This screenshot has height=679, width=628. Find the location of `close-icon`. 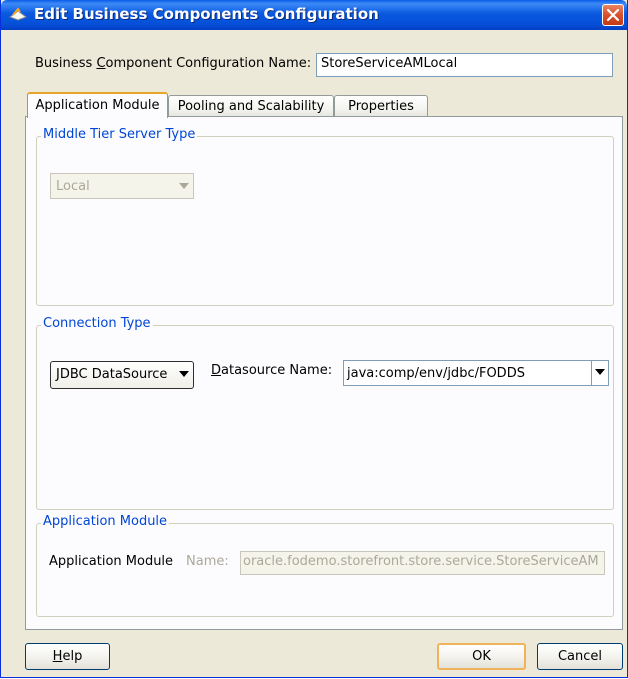

close-icon is located at coordinates (613, 15).